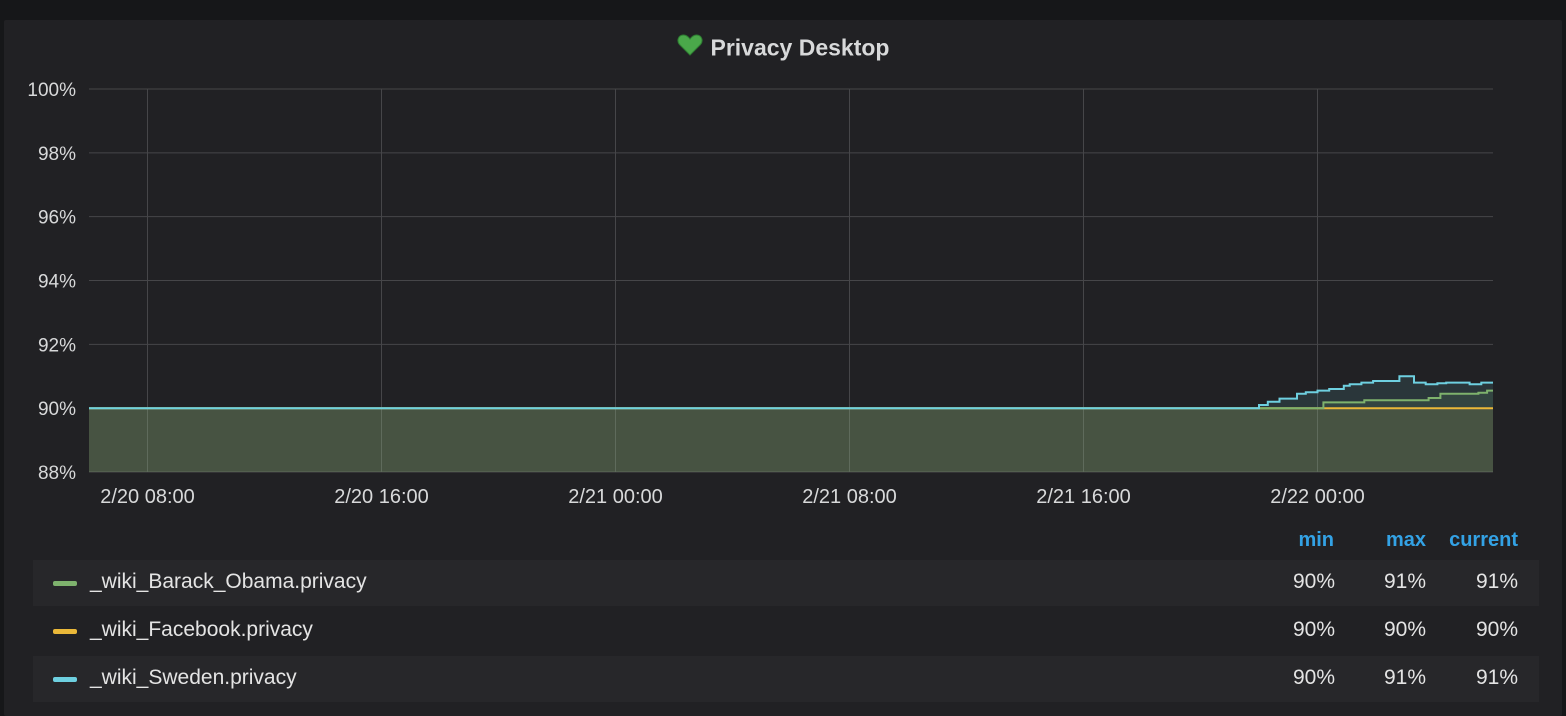 The image size is (1566, 716). Describe the element at coordinates (57, 409) in the screenshot. I see `y-tick-label: 90%` at that location.